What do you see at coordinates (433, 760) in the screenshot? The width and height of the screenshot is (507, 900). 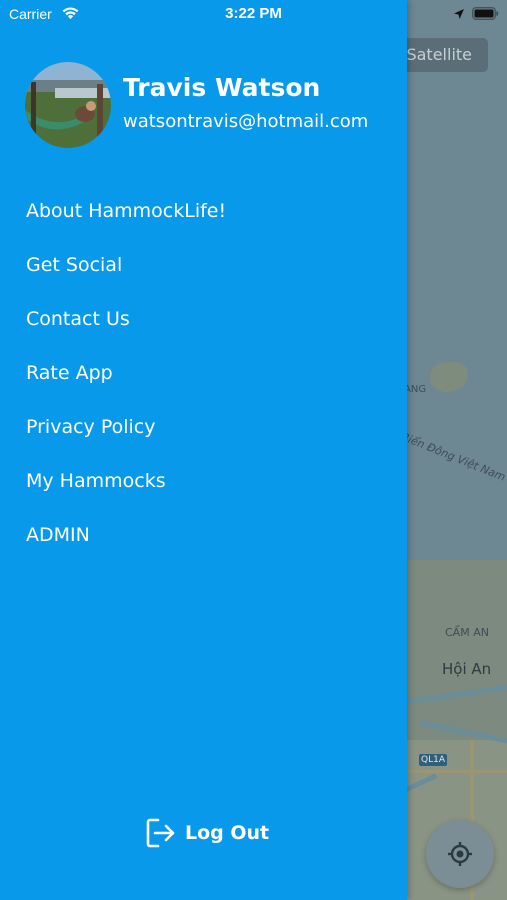 I see `map-road-badge: QL1A` at bounding box center [433, 760].